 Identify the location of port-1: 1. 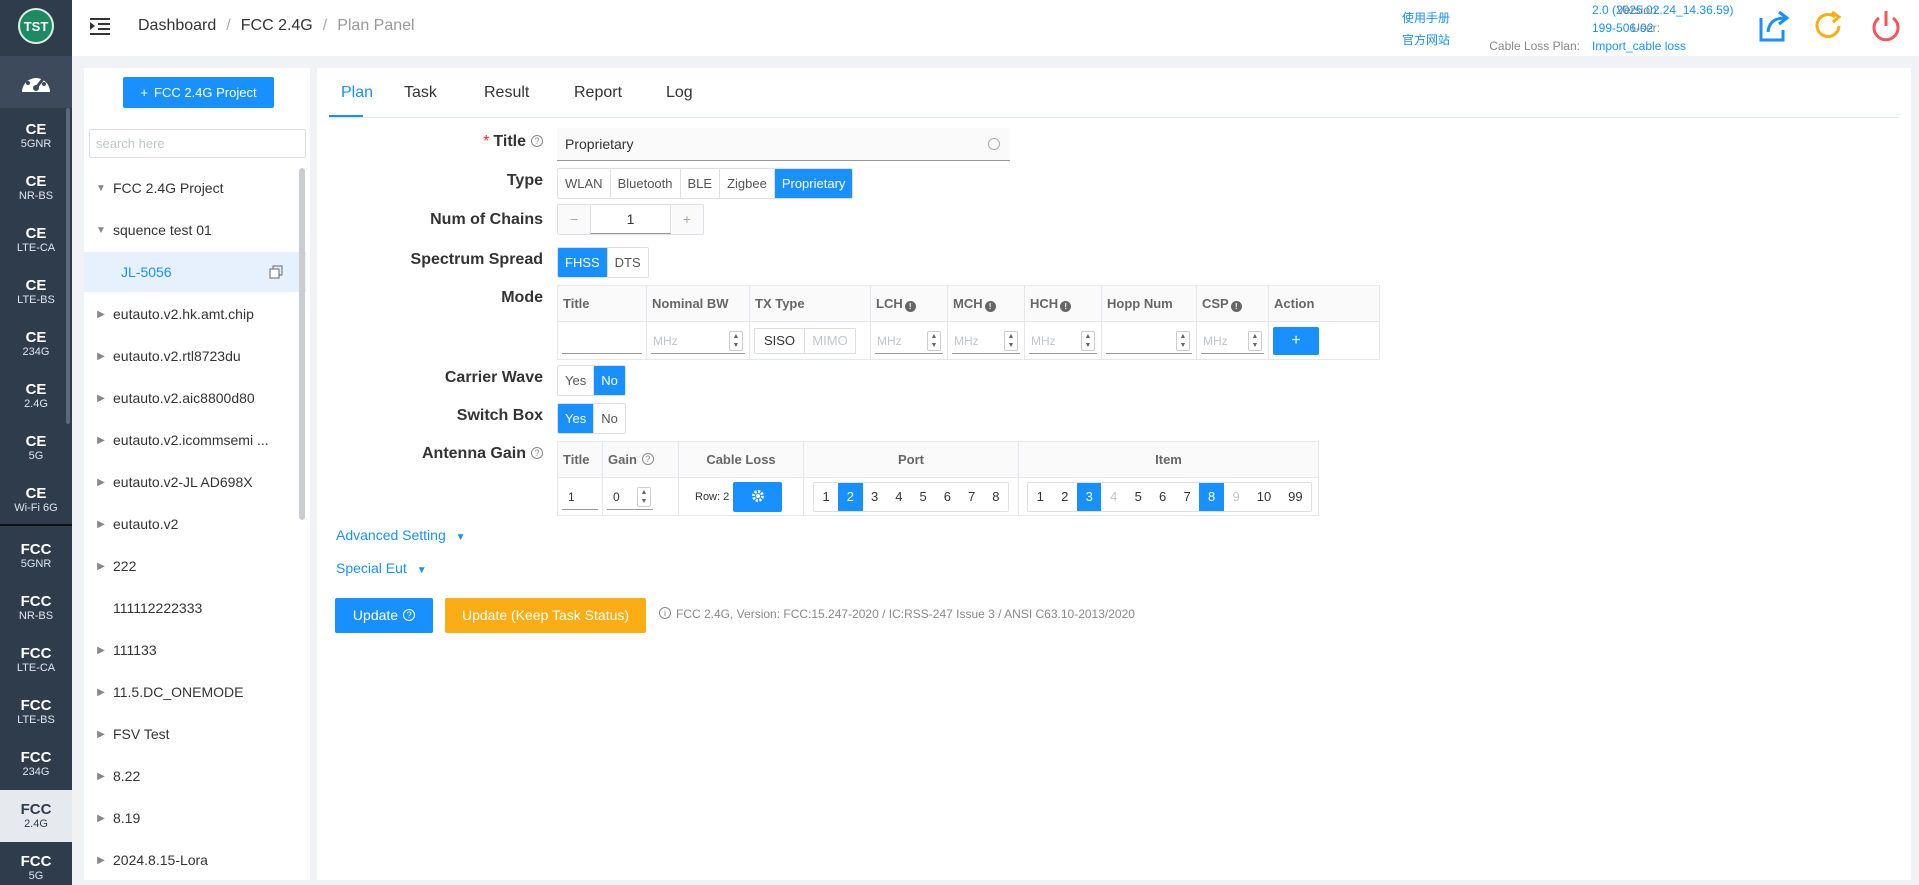
(826, 497).